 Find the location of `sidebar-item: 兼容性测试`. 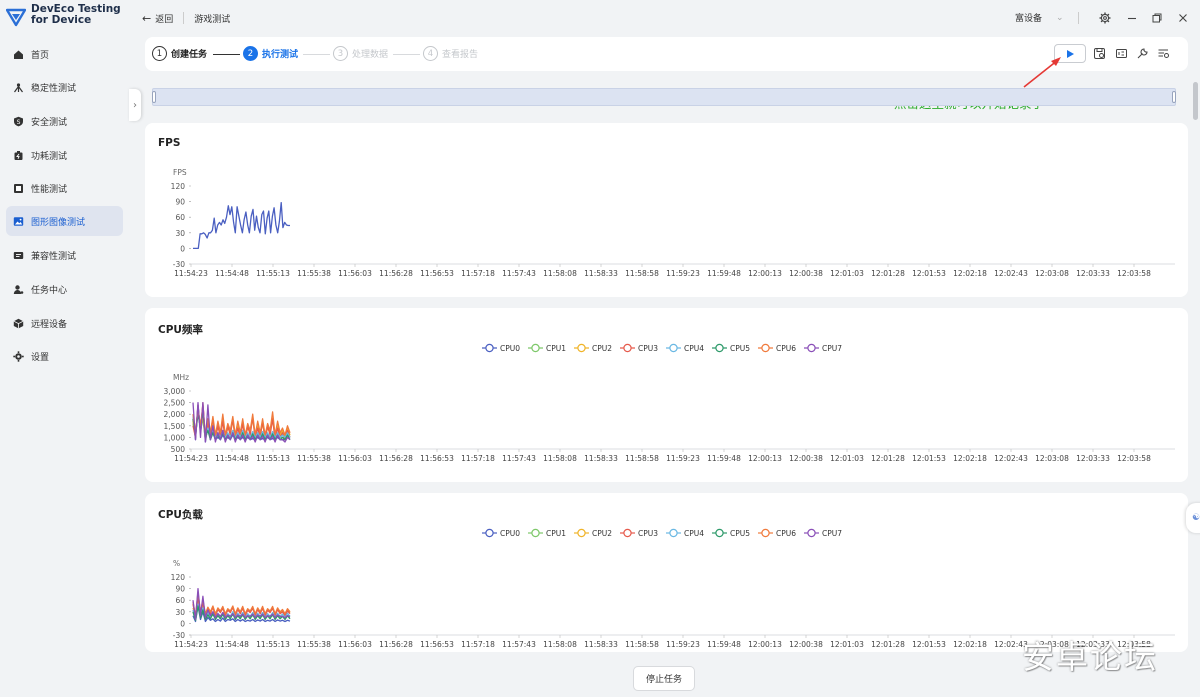

sidebar-item: 兼容性测试 is located at coordinates (64, 255).